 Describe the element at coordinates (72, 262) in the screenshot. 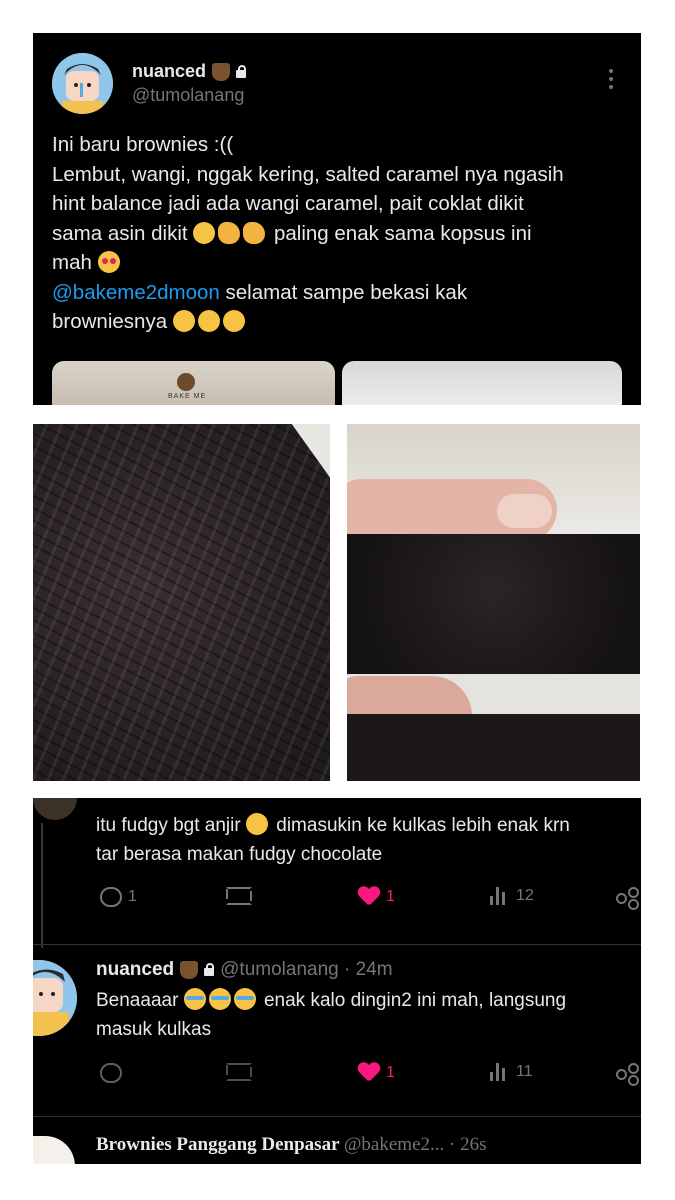

I see `tweet-line-text: mah` at that location.